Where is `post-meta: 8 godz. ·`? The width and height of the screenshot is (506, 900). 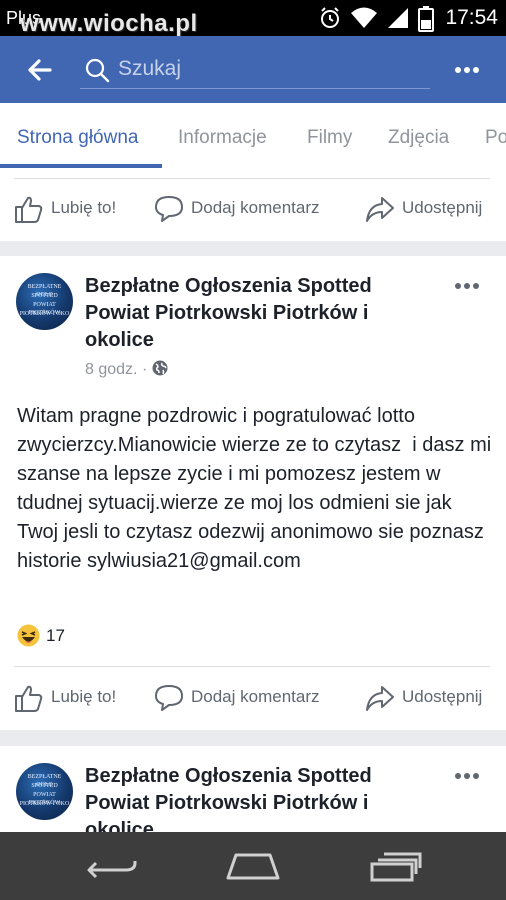 post-meta: 8 godz. · is located at coordinates (126, 369).